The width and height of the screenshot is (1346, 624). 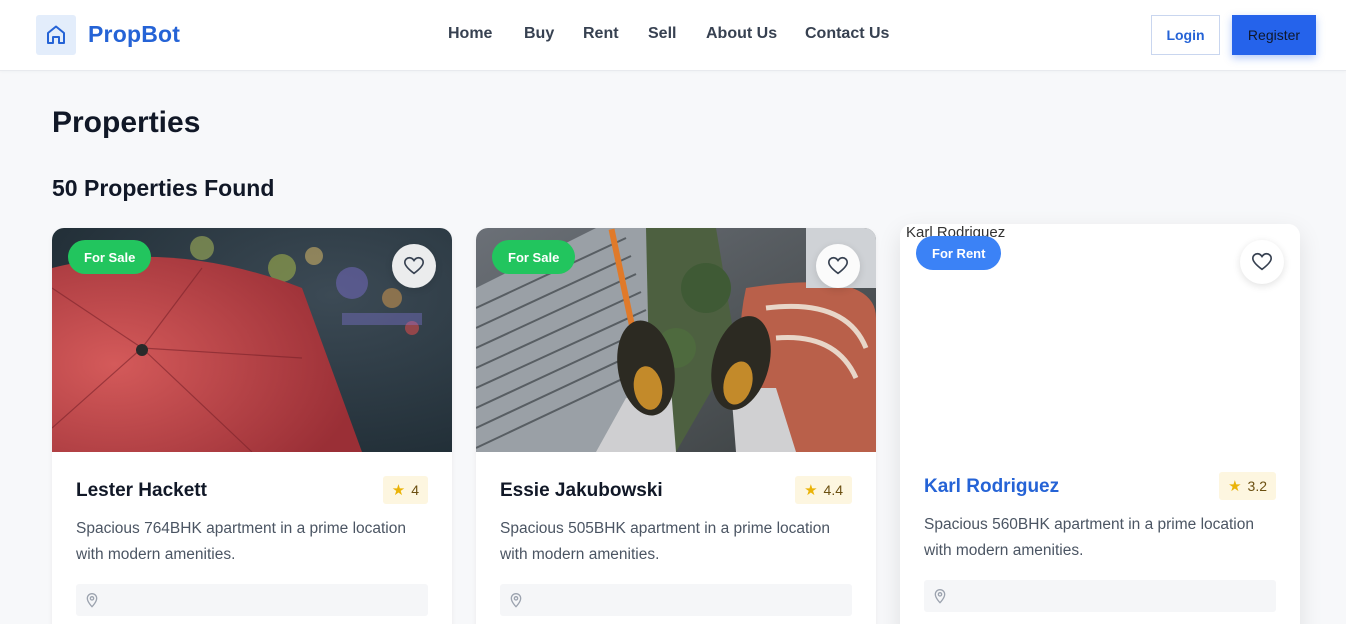 What do you see at coordinates (141, 491) in the screenshot?
I see `property-title: Lester Hackett` at bounding box center [141, 491].